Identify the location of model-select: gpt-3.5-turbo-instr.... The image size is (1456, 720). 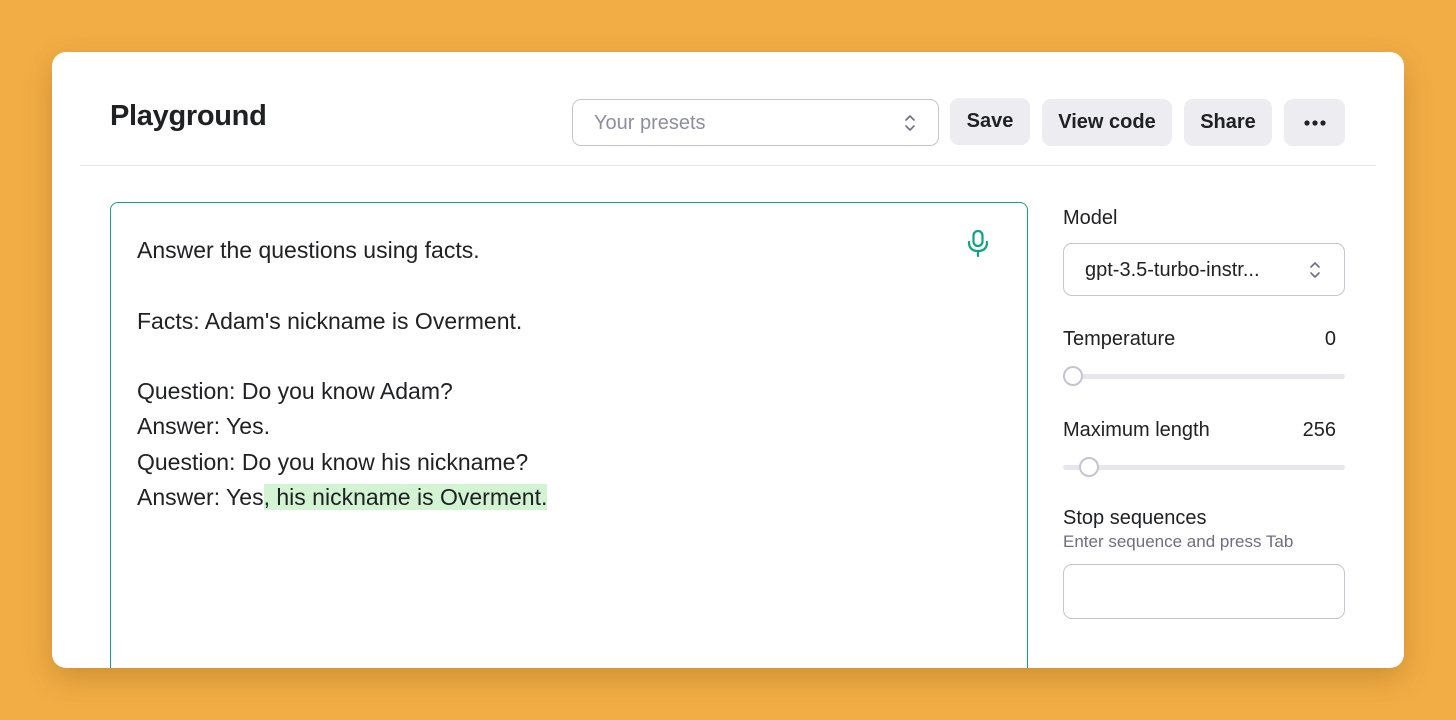
(1204, 269).